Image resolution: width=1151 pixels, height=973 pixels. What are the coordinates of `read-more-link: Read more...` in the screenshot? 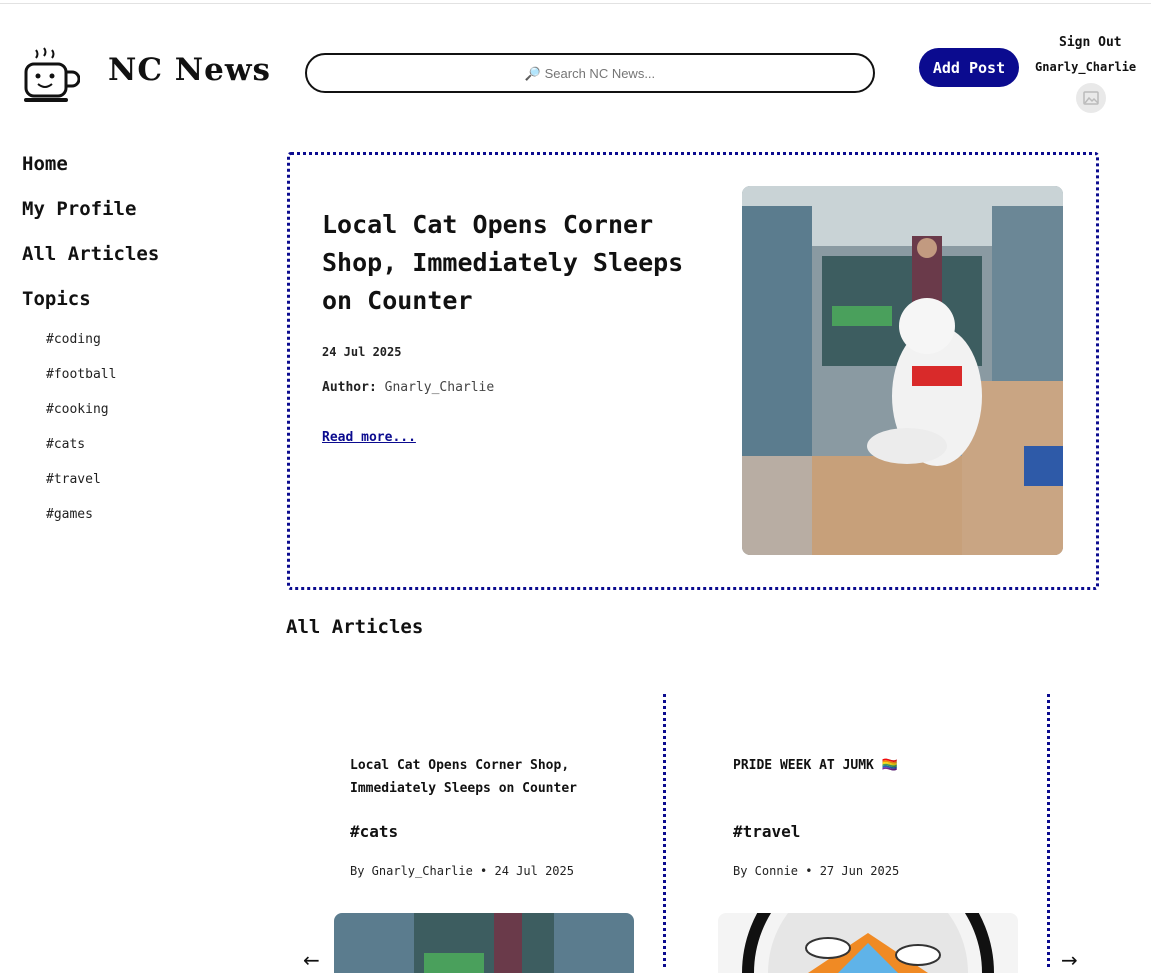 It's located at (369, 437).